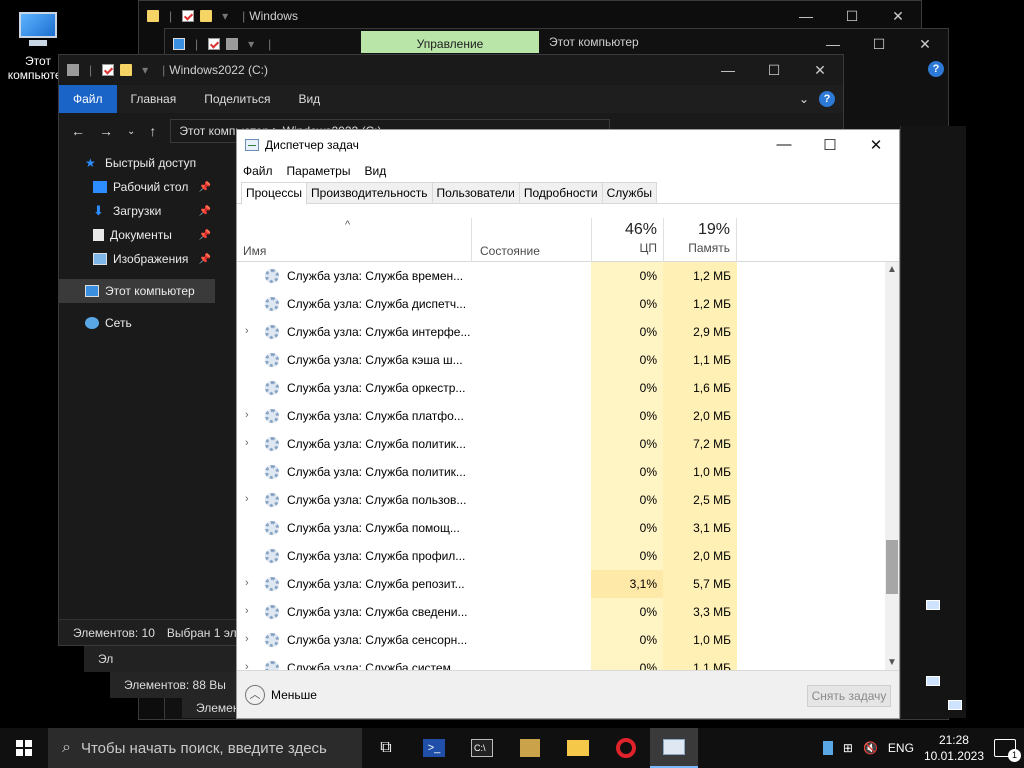  Describe the element at coordinates (954, 748) in the screenshot. I see `clock: 21:28 10.01.2023` at that location.